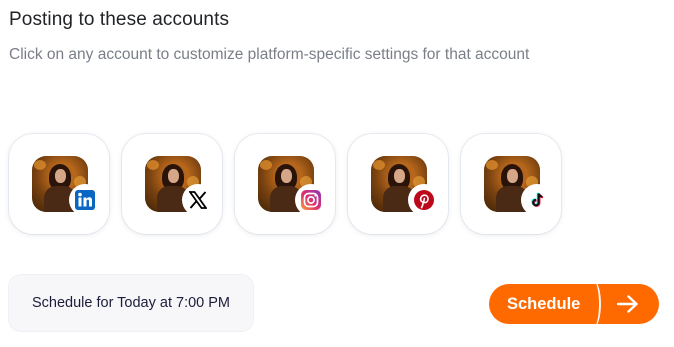 This screenshot has width=674, height=347. I want to click on linkedin-icon, so click(85, 200).